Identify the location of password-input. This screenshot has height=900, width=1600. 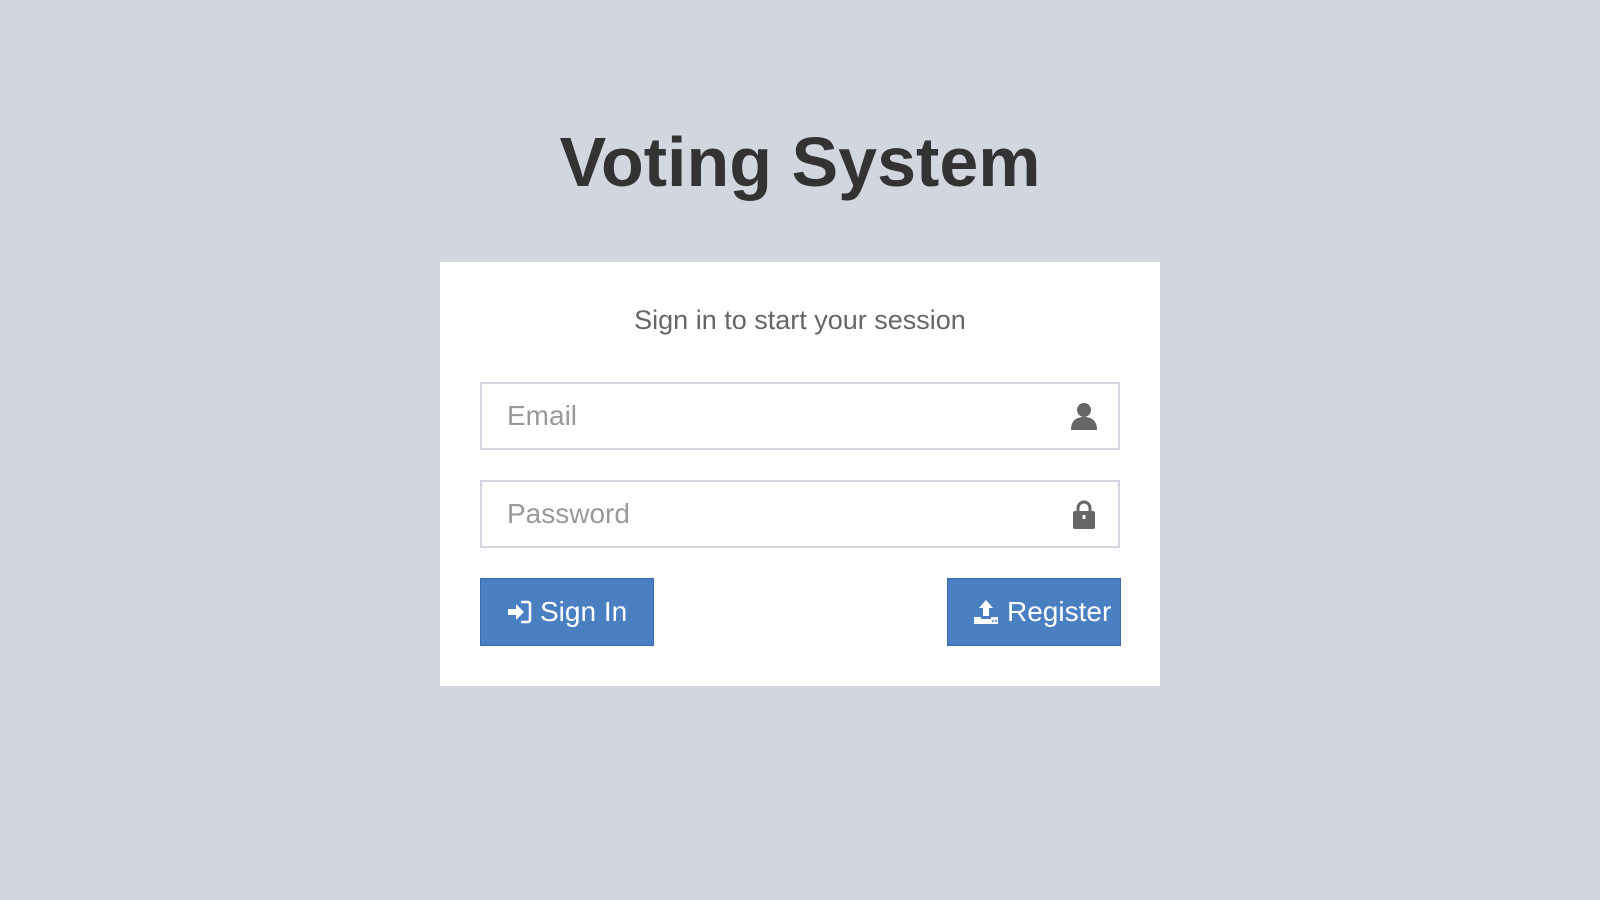
(762, 514).